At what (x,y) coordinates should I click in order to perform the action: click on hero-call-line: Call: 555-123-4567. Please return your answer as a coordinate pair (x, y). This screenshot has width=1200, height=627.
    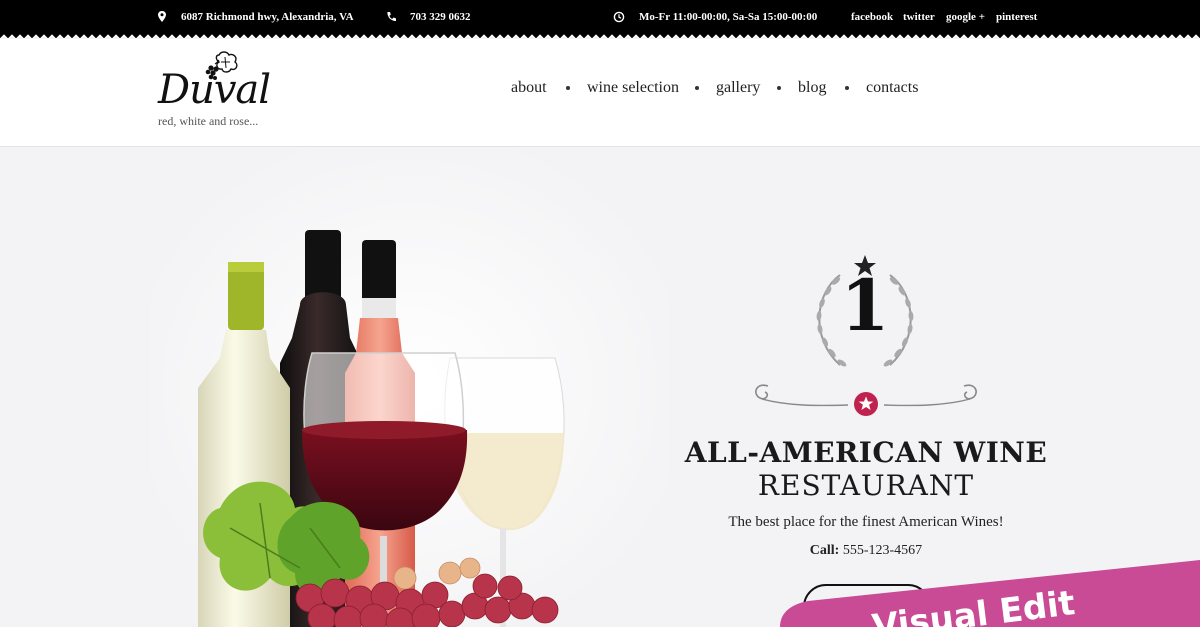
    Looking at the image, I should click on (866, 551).